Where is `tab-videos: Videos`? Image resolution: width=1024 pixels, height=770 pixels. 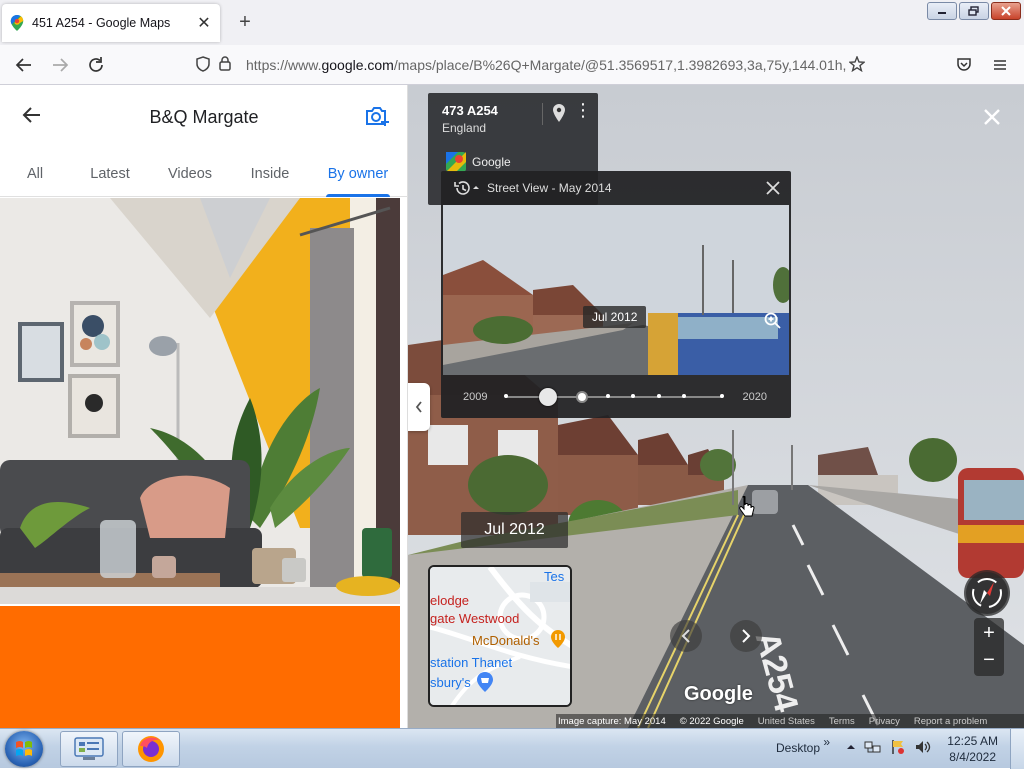
tab-videos: Videos is located at coordinates (190, 173).